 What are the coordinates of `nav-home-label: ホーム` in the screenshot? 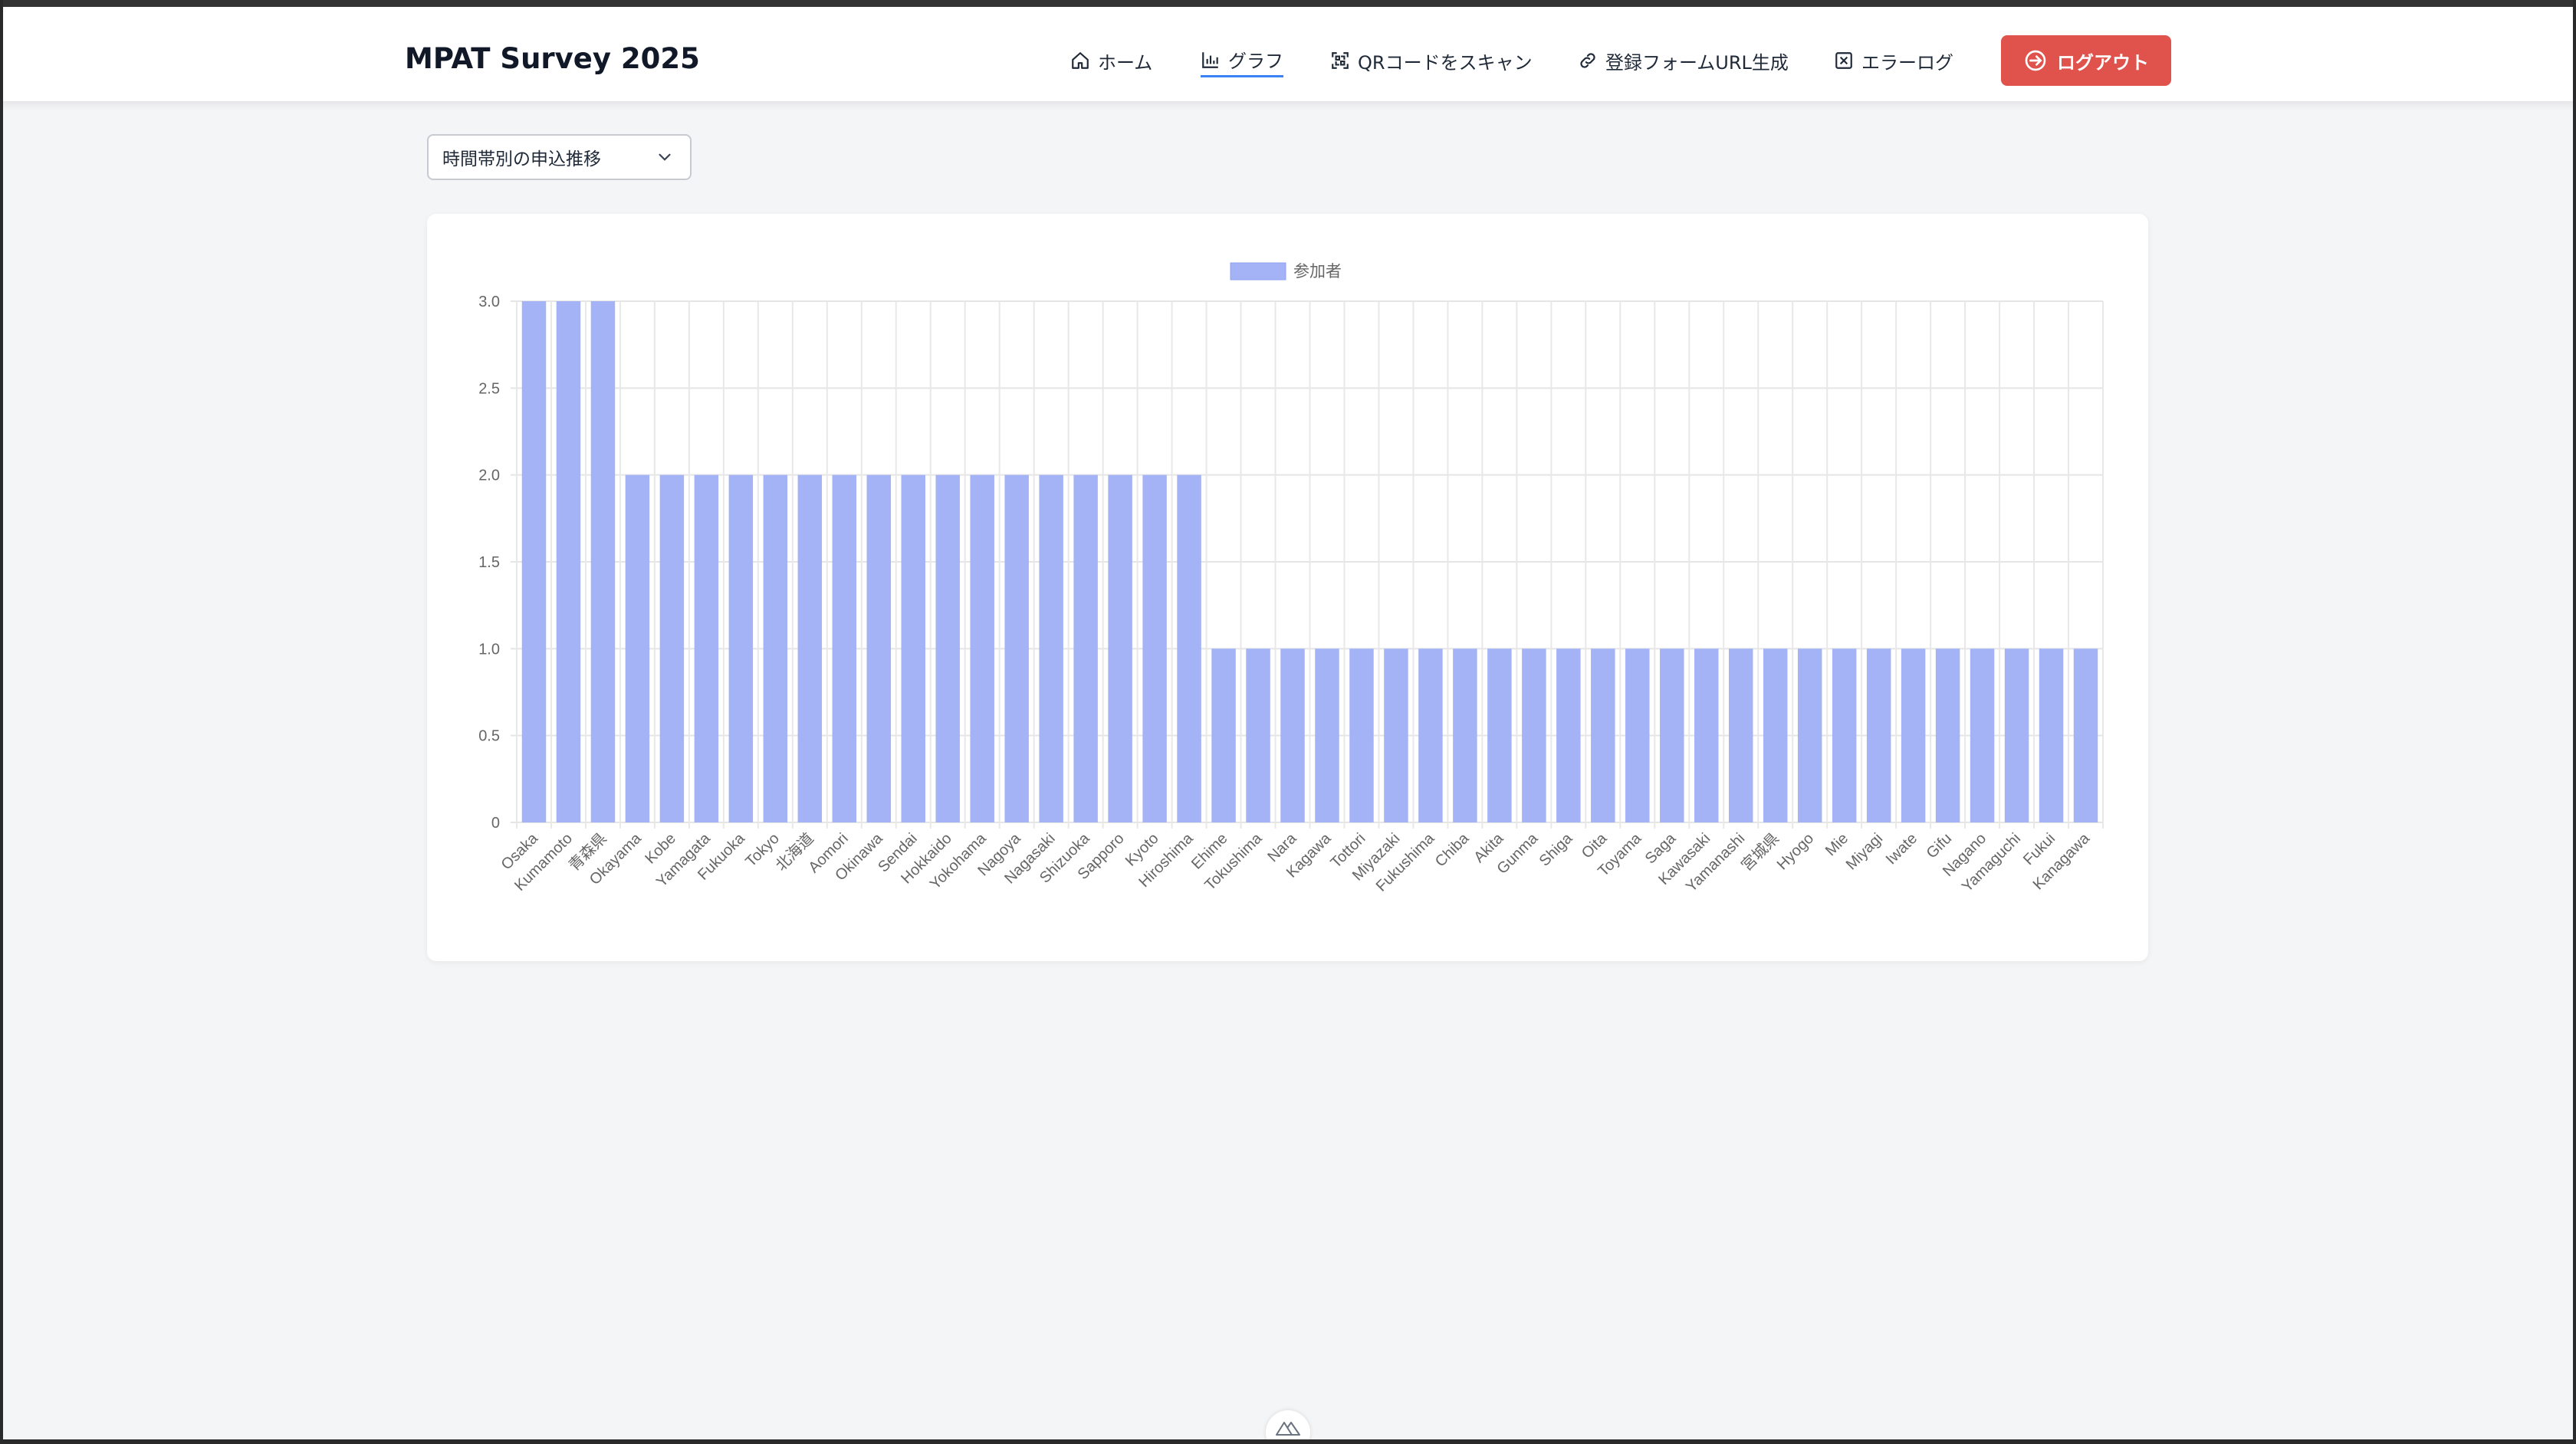 It's located at (1125, 62).